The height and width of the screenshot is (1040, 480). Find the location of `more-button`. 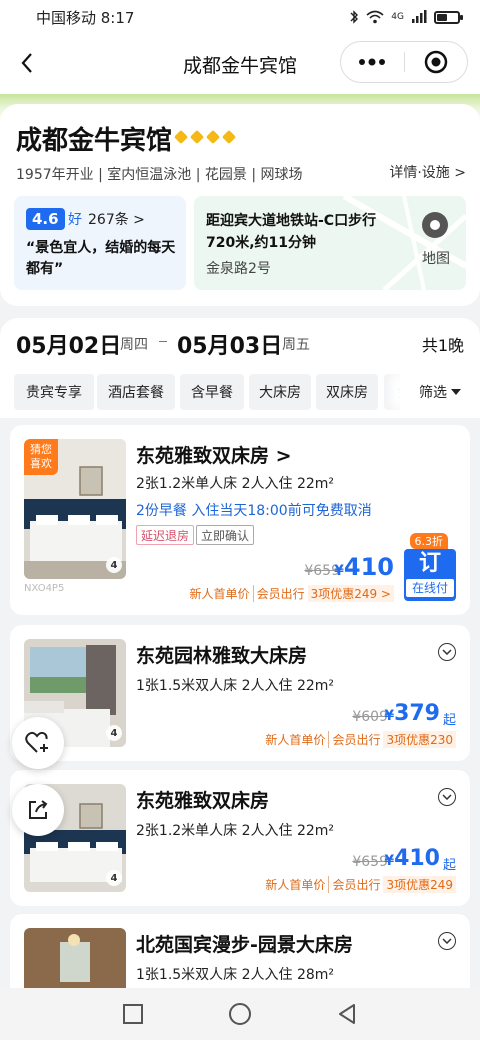

more-button is located at coordinates (372, 62).